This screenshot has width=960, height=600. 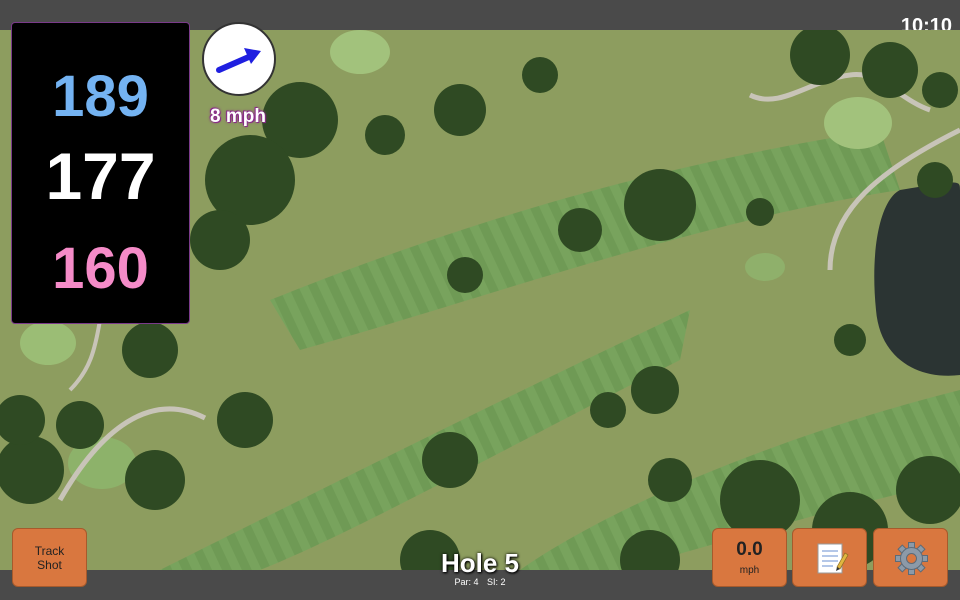 What do you see at coordinates (496, 582) in the screenshot?
I see `hole-stroke-index: SI: 2` at bounding box center [496, 582].